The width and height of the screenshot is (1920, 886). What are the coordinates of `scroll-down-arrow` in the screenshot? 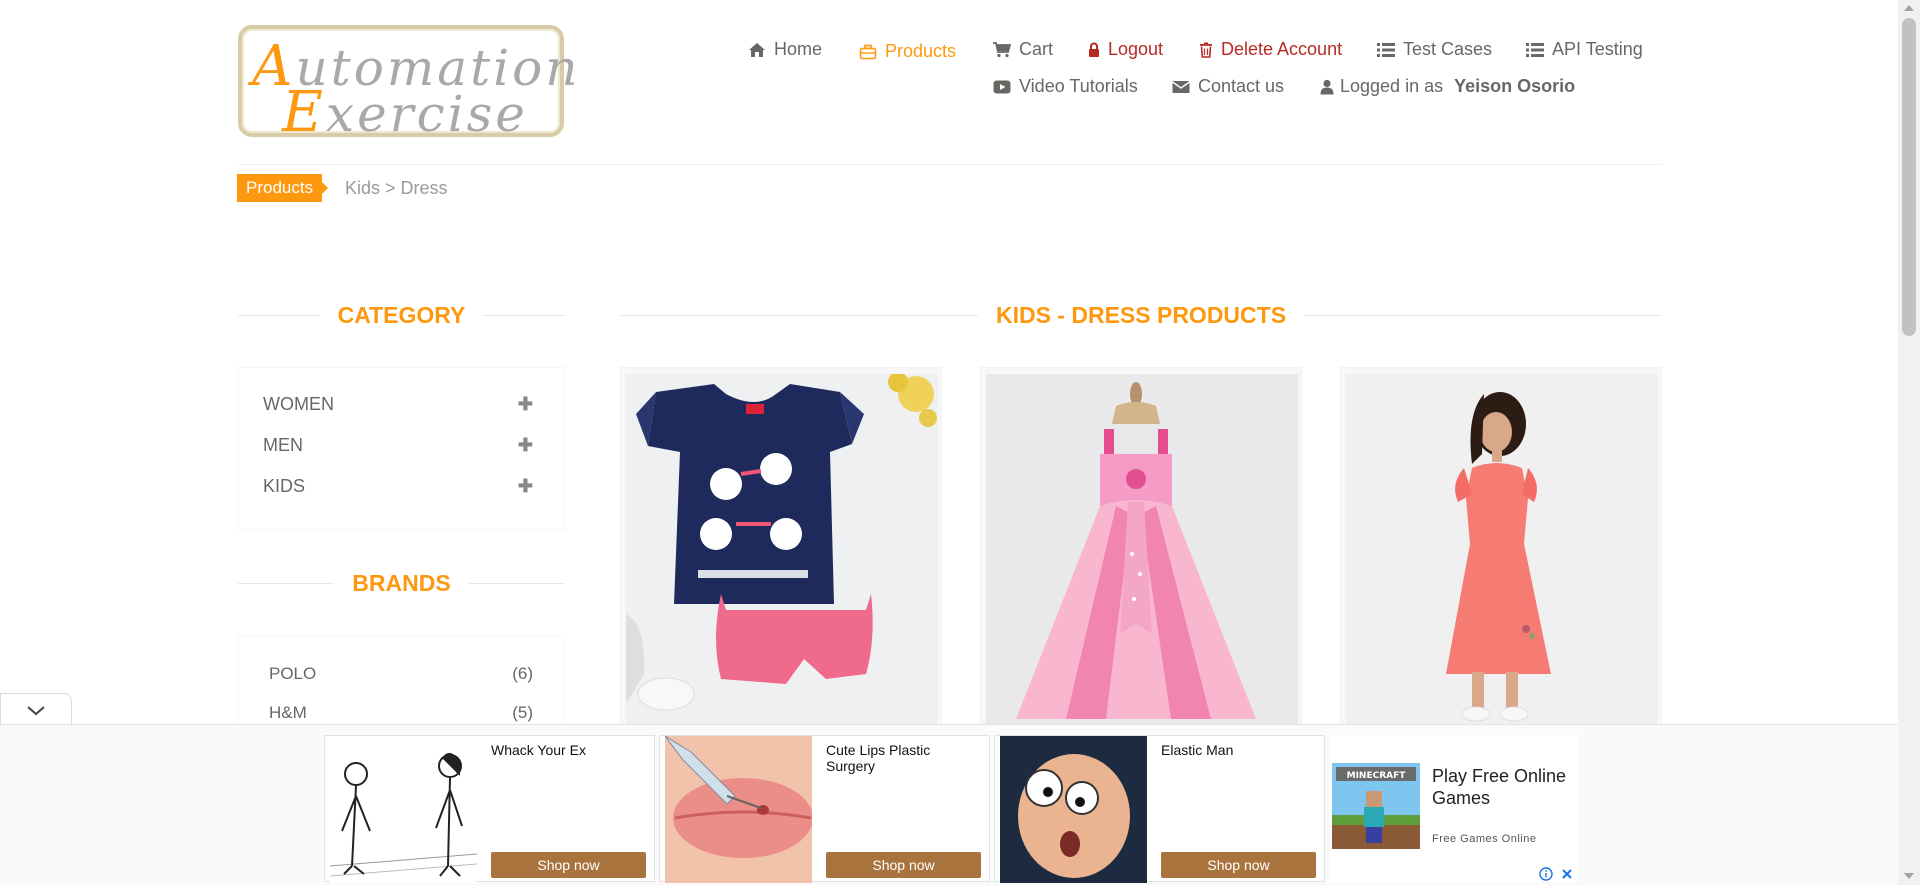 It's located at (1909, 876).